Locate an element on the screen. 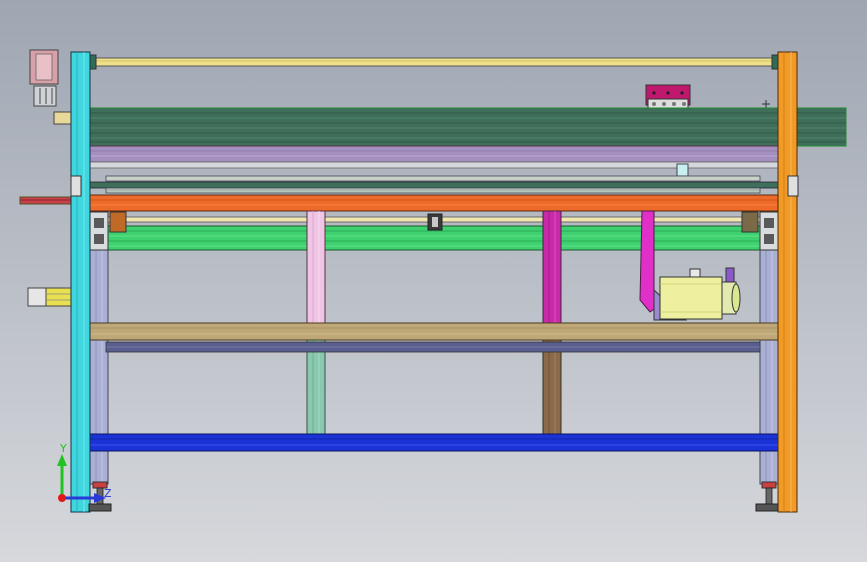 The width and height of the screenshot is (867, 562). left-profile-stub is located at coordinates (50, 297).